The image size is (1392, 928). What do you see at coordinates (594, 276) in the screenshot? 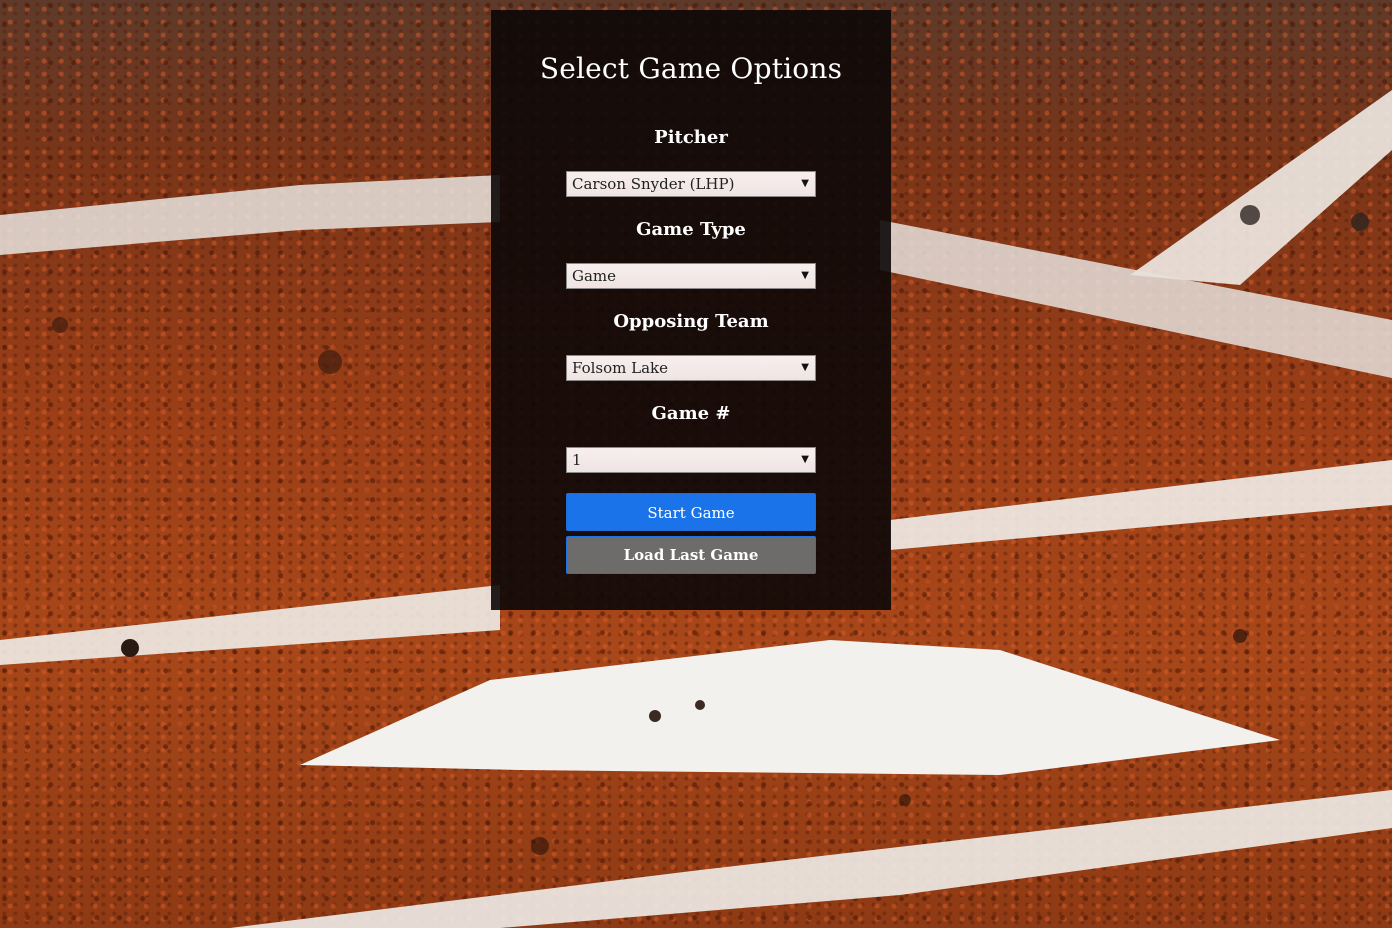
I see `game-type-select-value: Game` at bounding box center [594, 276].